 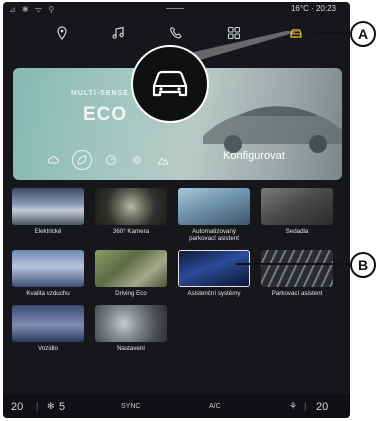 I want to click on callout-a: A, so click(x=363, y=34).